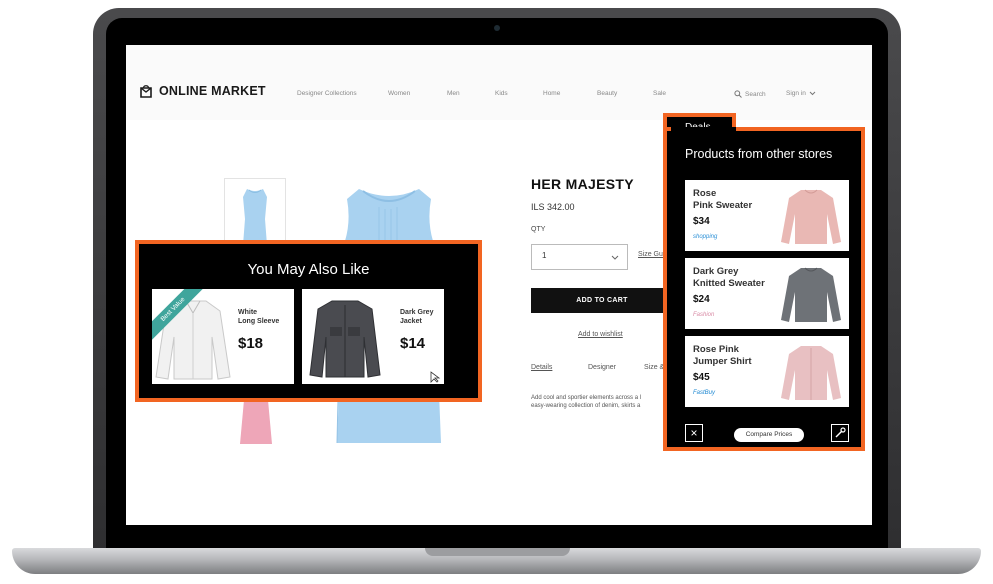  I want to click on search-link: Search, so click(750, 94).